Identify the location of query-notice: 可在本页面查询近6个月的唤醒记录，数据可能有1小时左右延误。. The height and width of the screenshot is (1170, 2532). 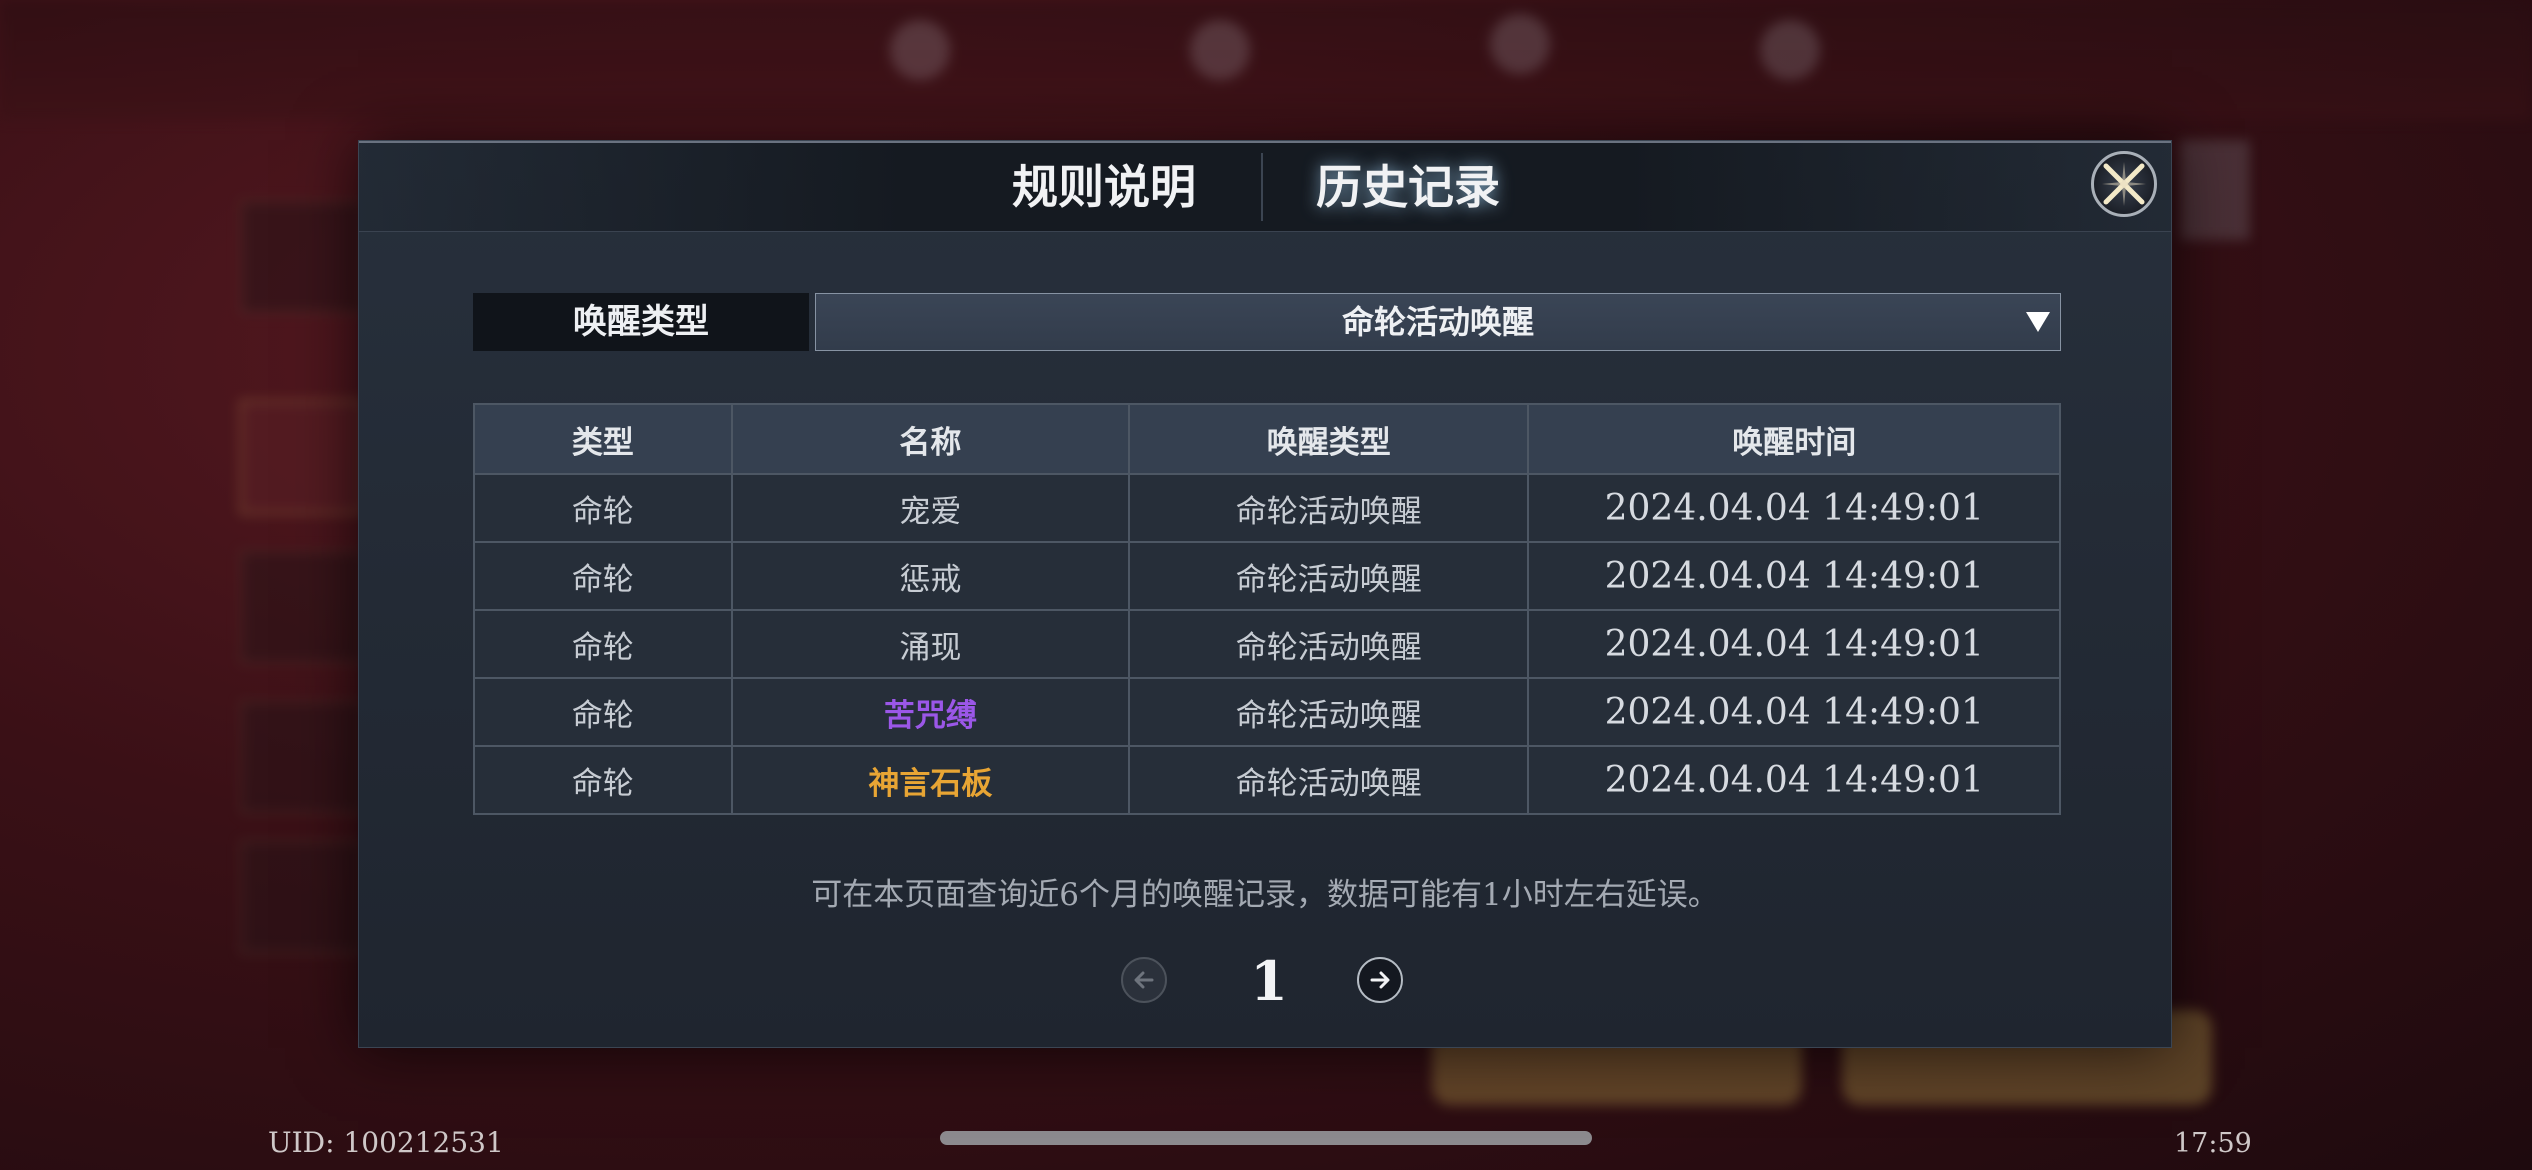
(1265, 895).